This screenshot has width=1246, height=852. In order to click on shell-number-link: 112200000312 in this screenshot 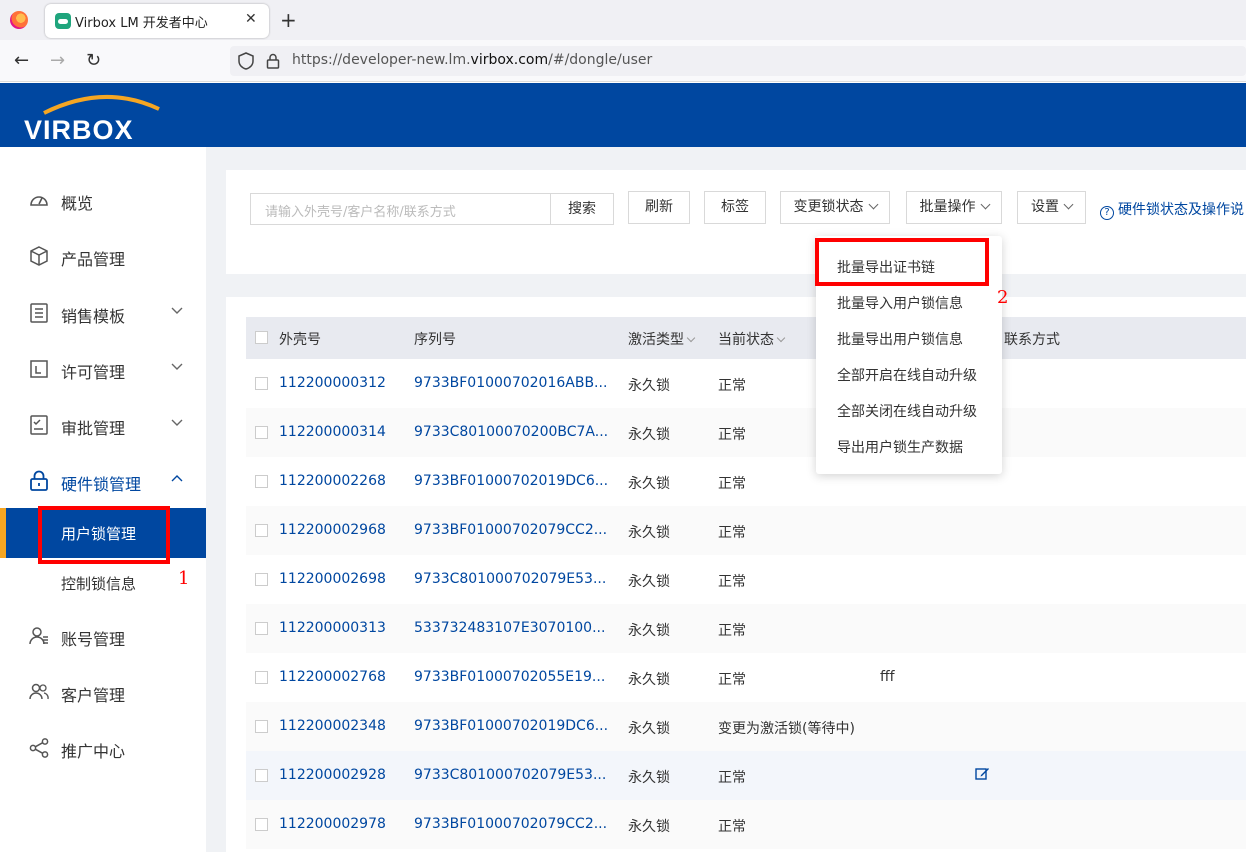, I will do `click(332, 383)`.